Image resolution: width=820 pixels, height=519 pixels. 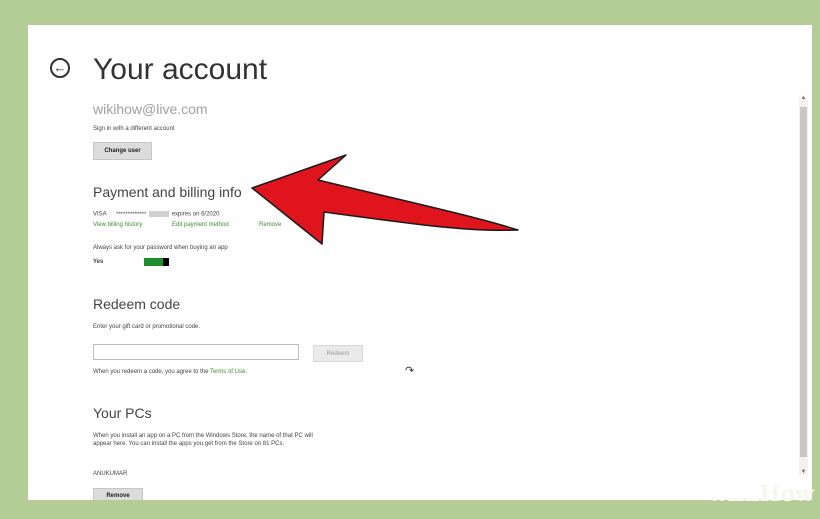 What do you see at coordinates (385, 199) in the screenshot?
I see `red-annotation-arrow-icon` at bounding box center [385, 199].